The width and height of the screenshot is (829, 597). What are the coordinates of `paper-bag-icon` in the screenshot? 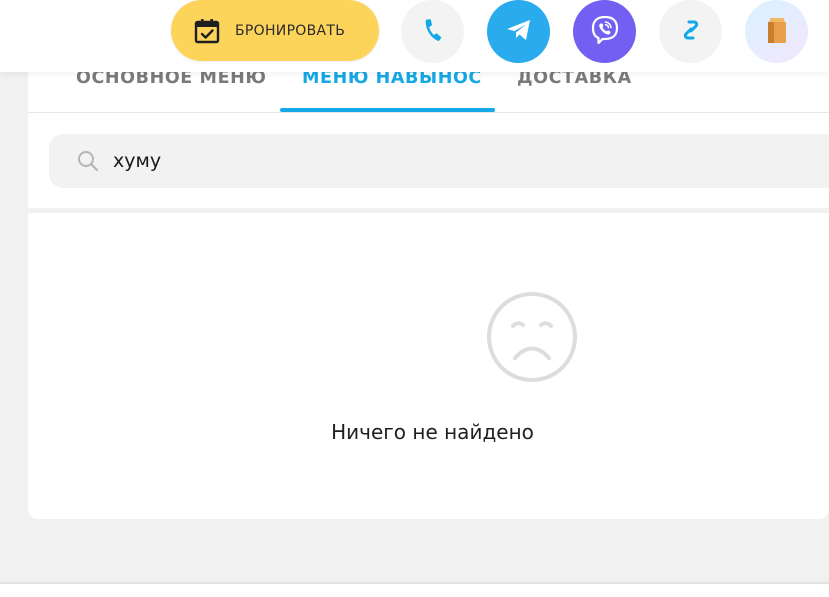 It's located at (777, 32).